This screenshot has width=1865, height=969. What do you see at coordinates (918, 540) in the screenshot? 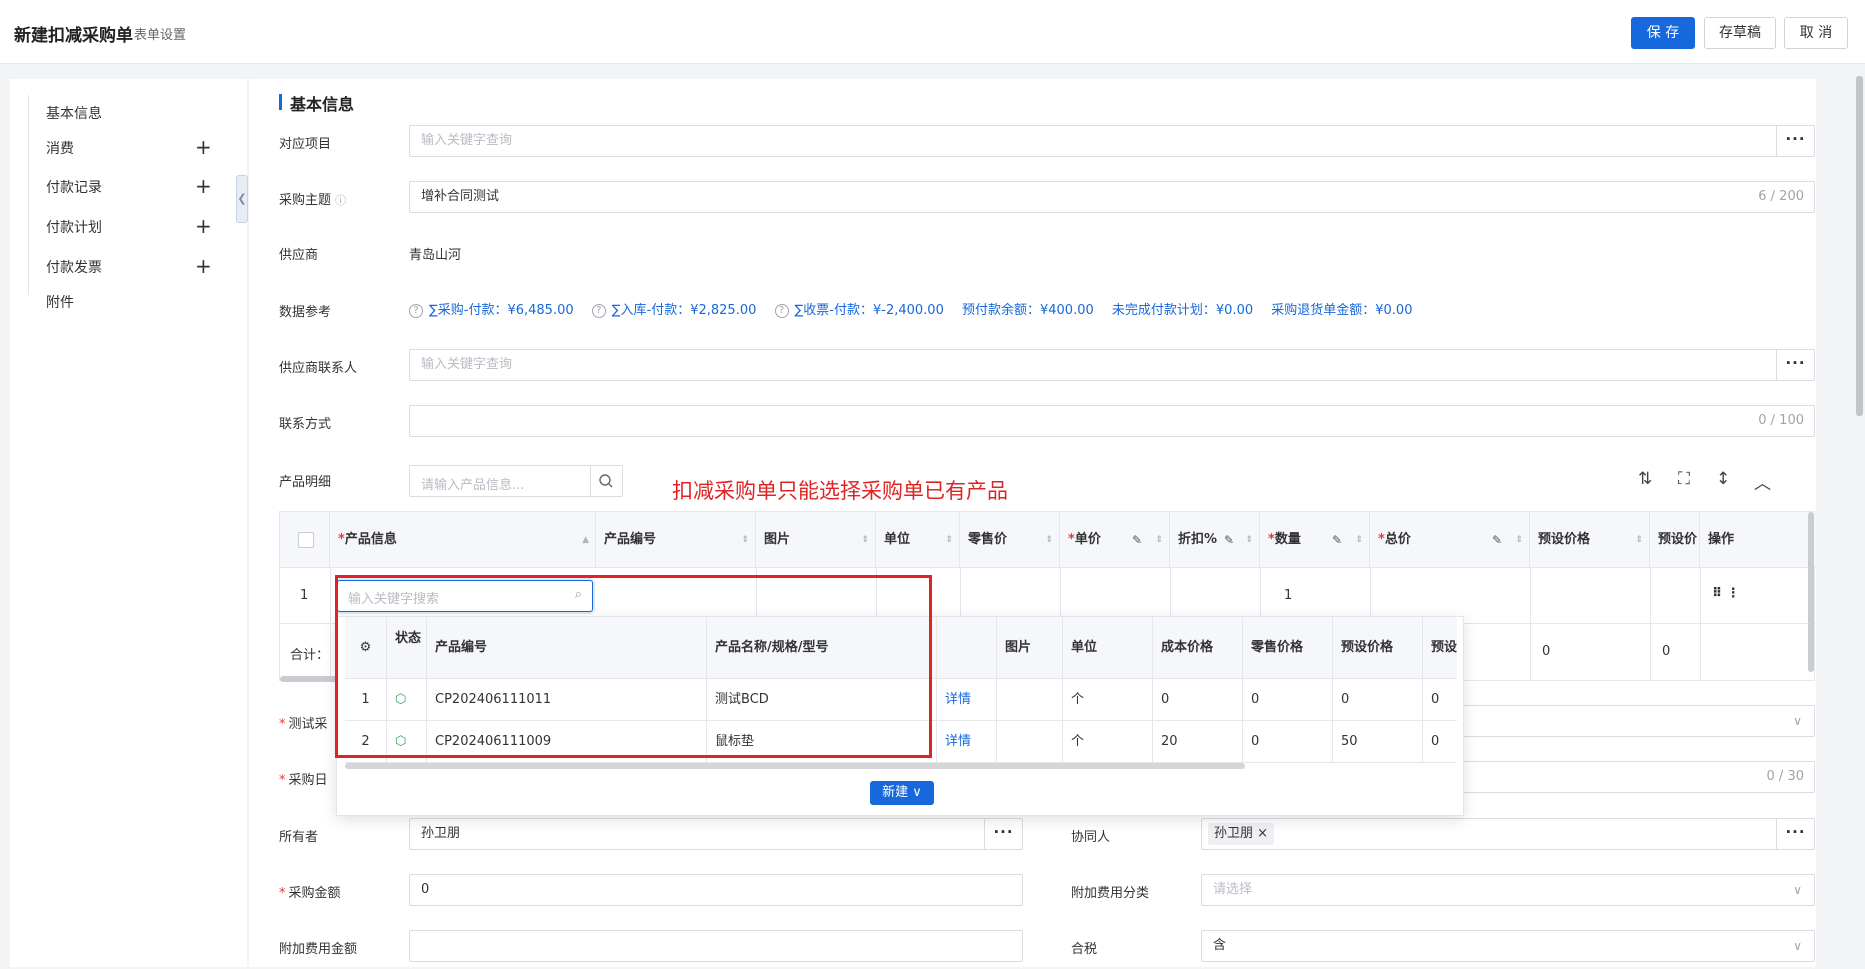
I see `col-unit: 单位 ⇕` at bounding box center [918, 540].